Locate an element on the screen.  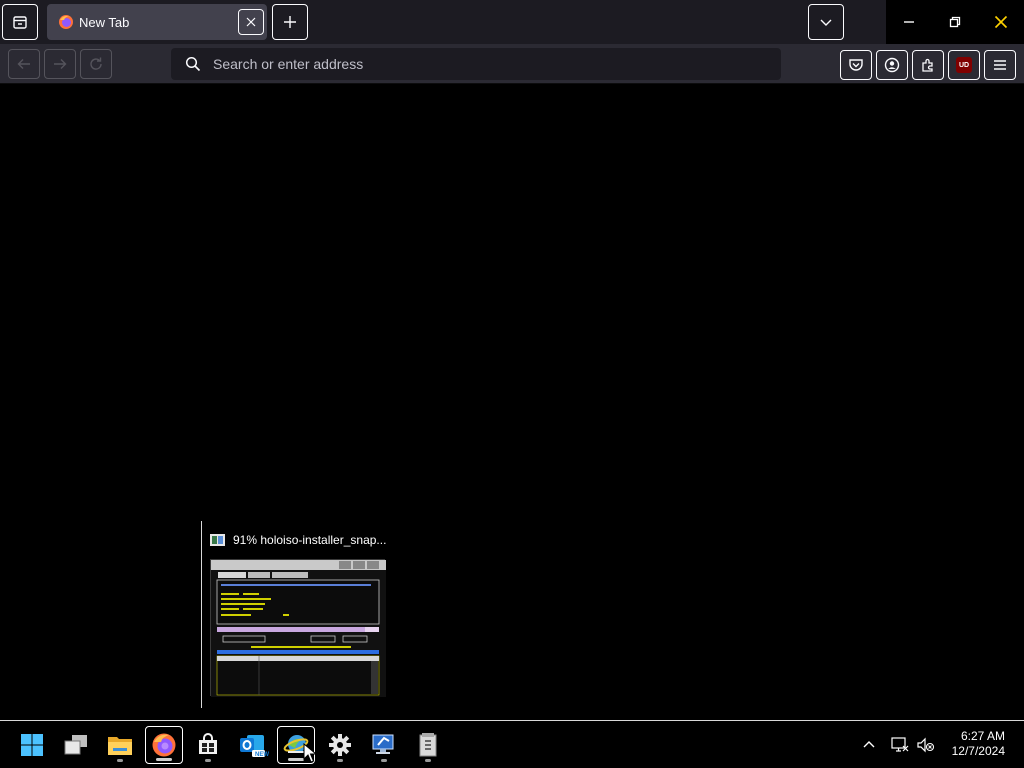
account-icon is located at coordinates (892, 65).